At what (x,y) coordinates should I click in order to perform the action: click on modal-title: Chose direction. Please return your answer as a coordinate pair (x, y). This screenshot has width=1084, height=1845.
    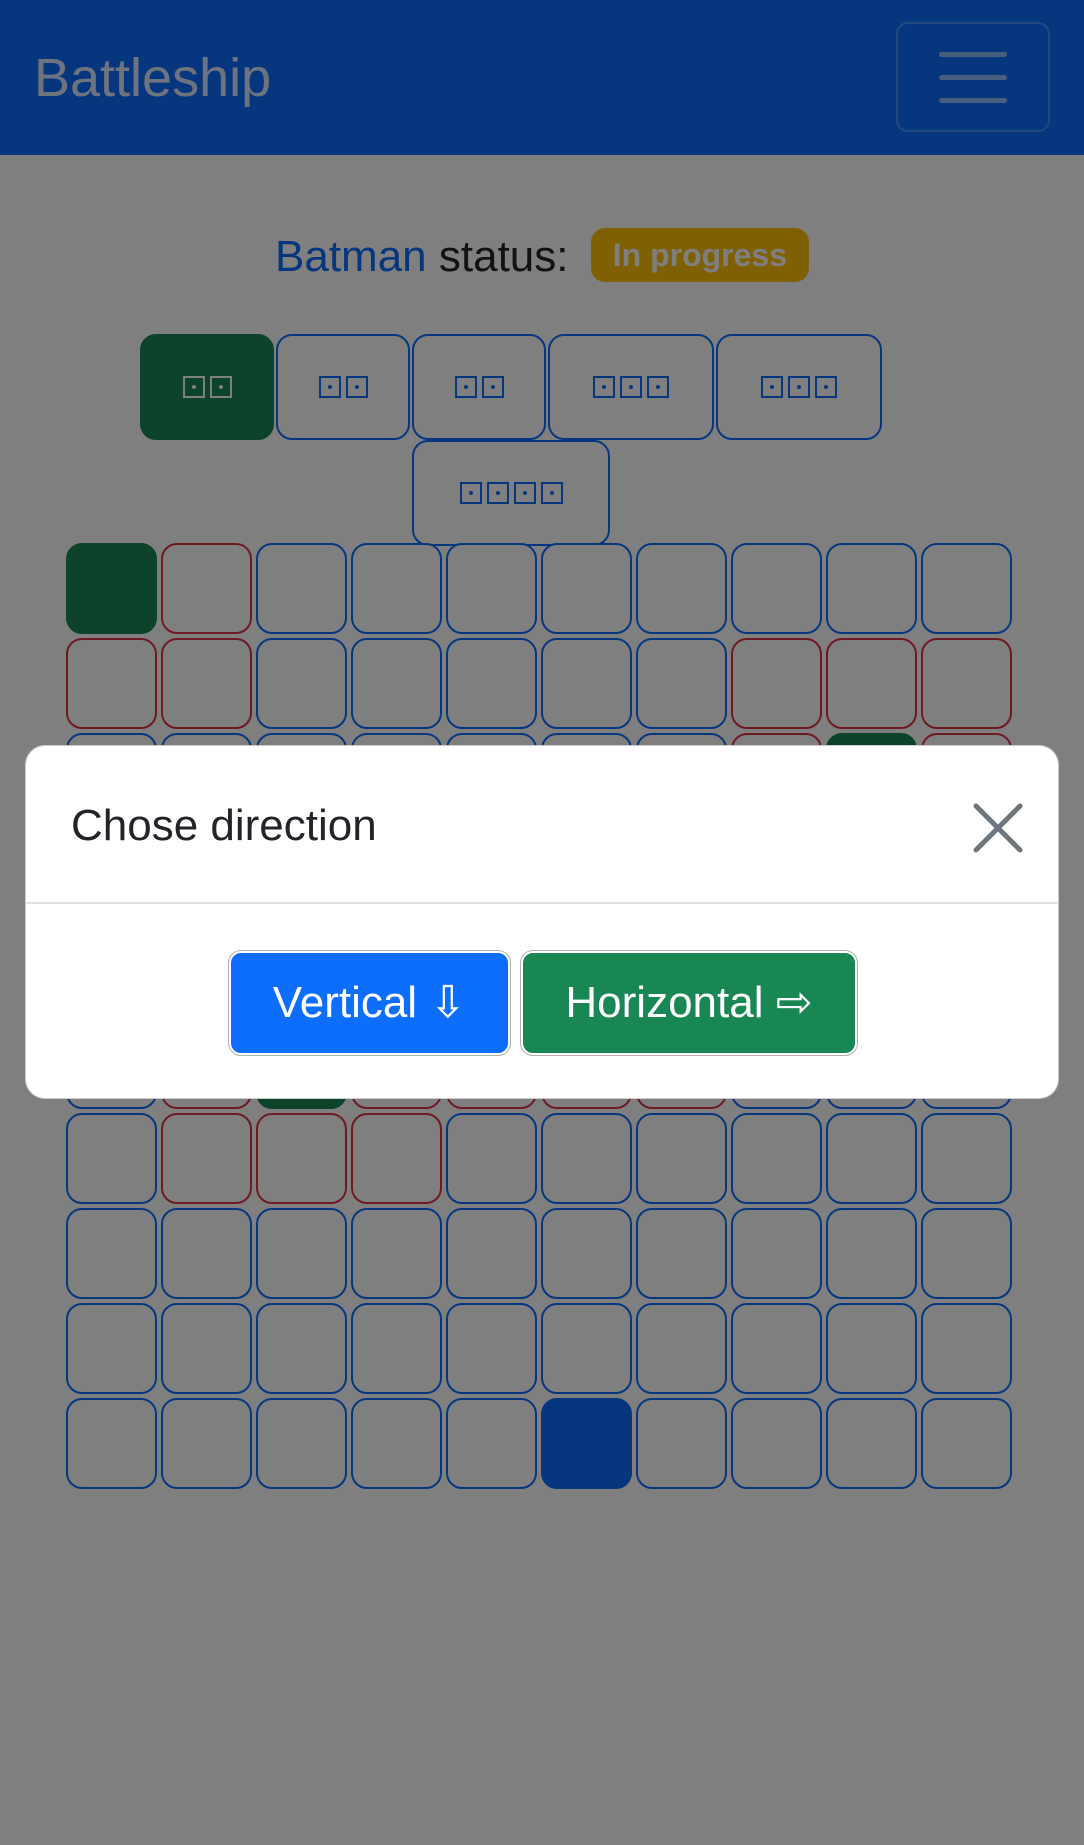
    Looking at the image, I should click on (224, 825).